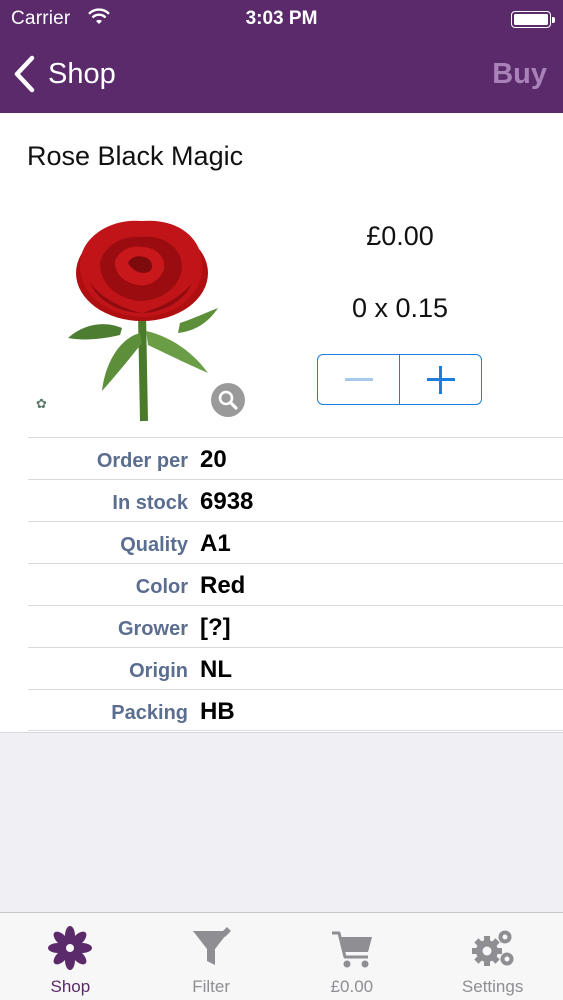 This screenshot has height=1000, width=563. What do you see at coordinates (400, 308) in the screenshot?
I see `quantity-label: 0 x 0.15` at bounding box center [400, 308].